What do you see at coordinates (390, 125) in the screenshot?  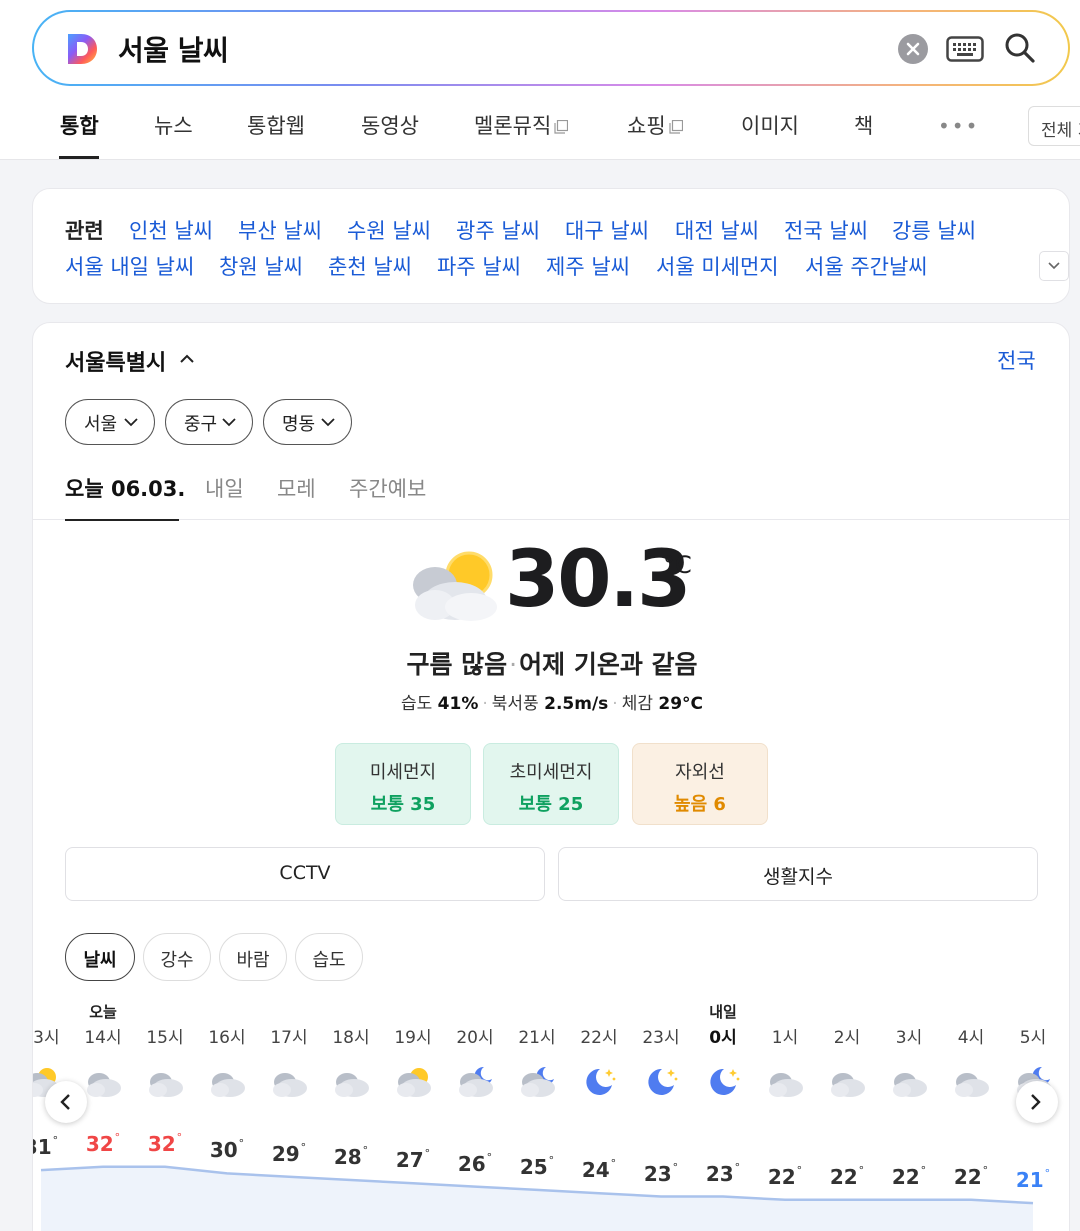 I see `tab-video: 동영상` at bounding box center [390, 125].